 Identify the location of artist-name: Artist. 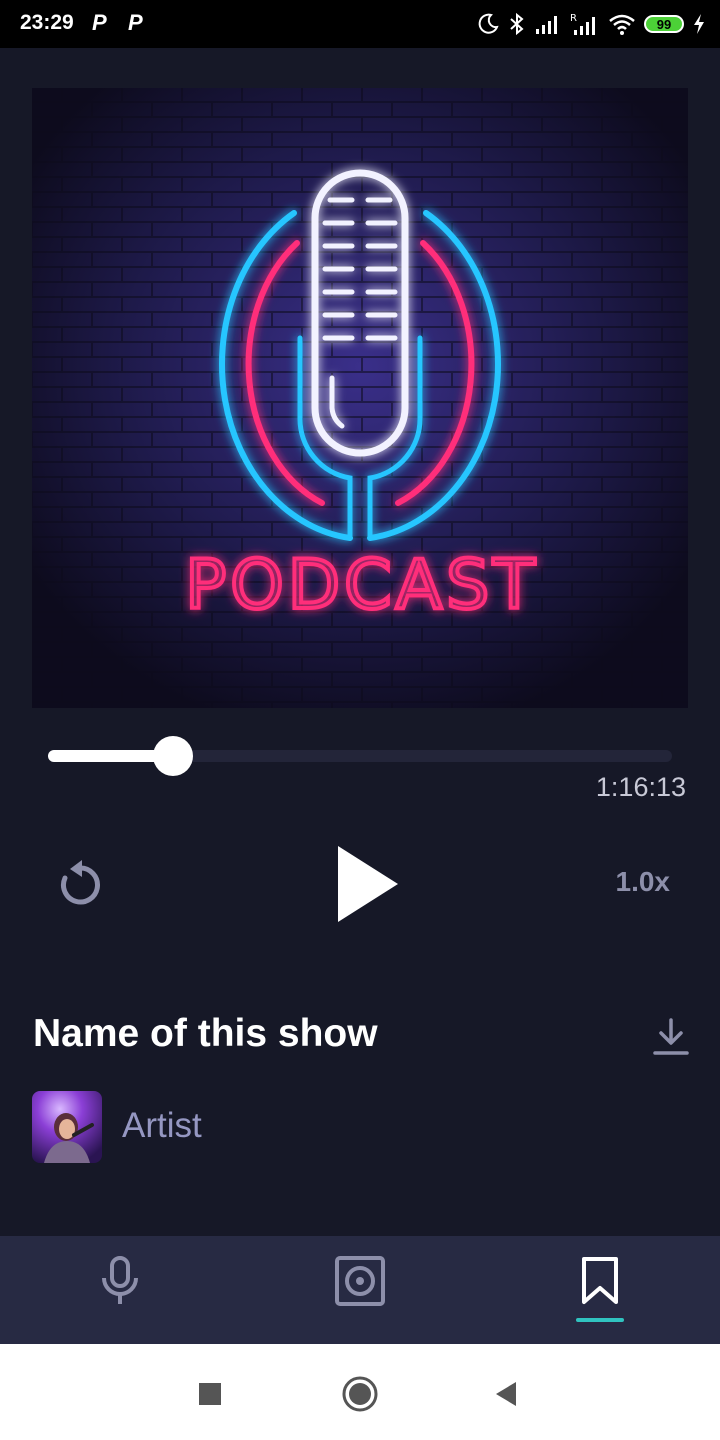
(162, 1126).